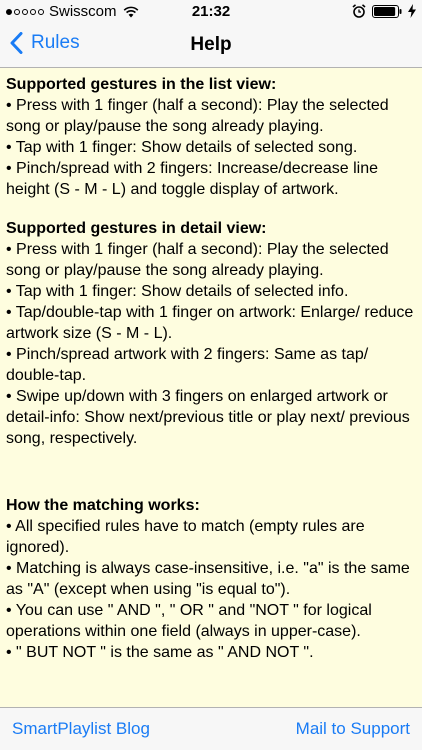 This screenshot has height=750, width=422. I want to click on alarm-icon, so click(359, 11).